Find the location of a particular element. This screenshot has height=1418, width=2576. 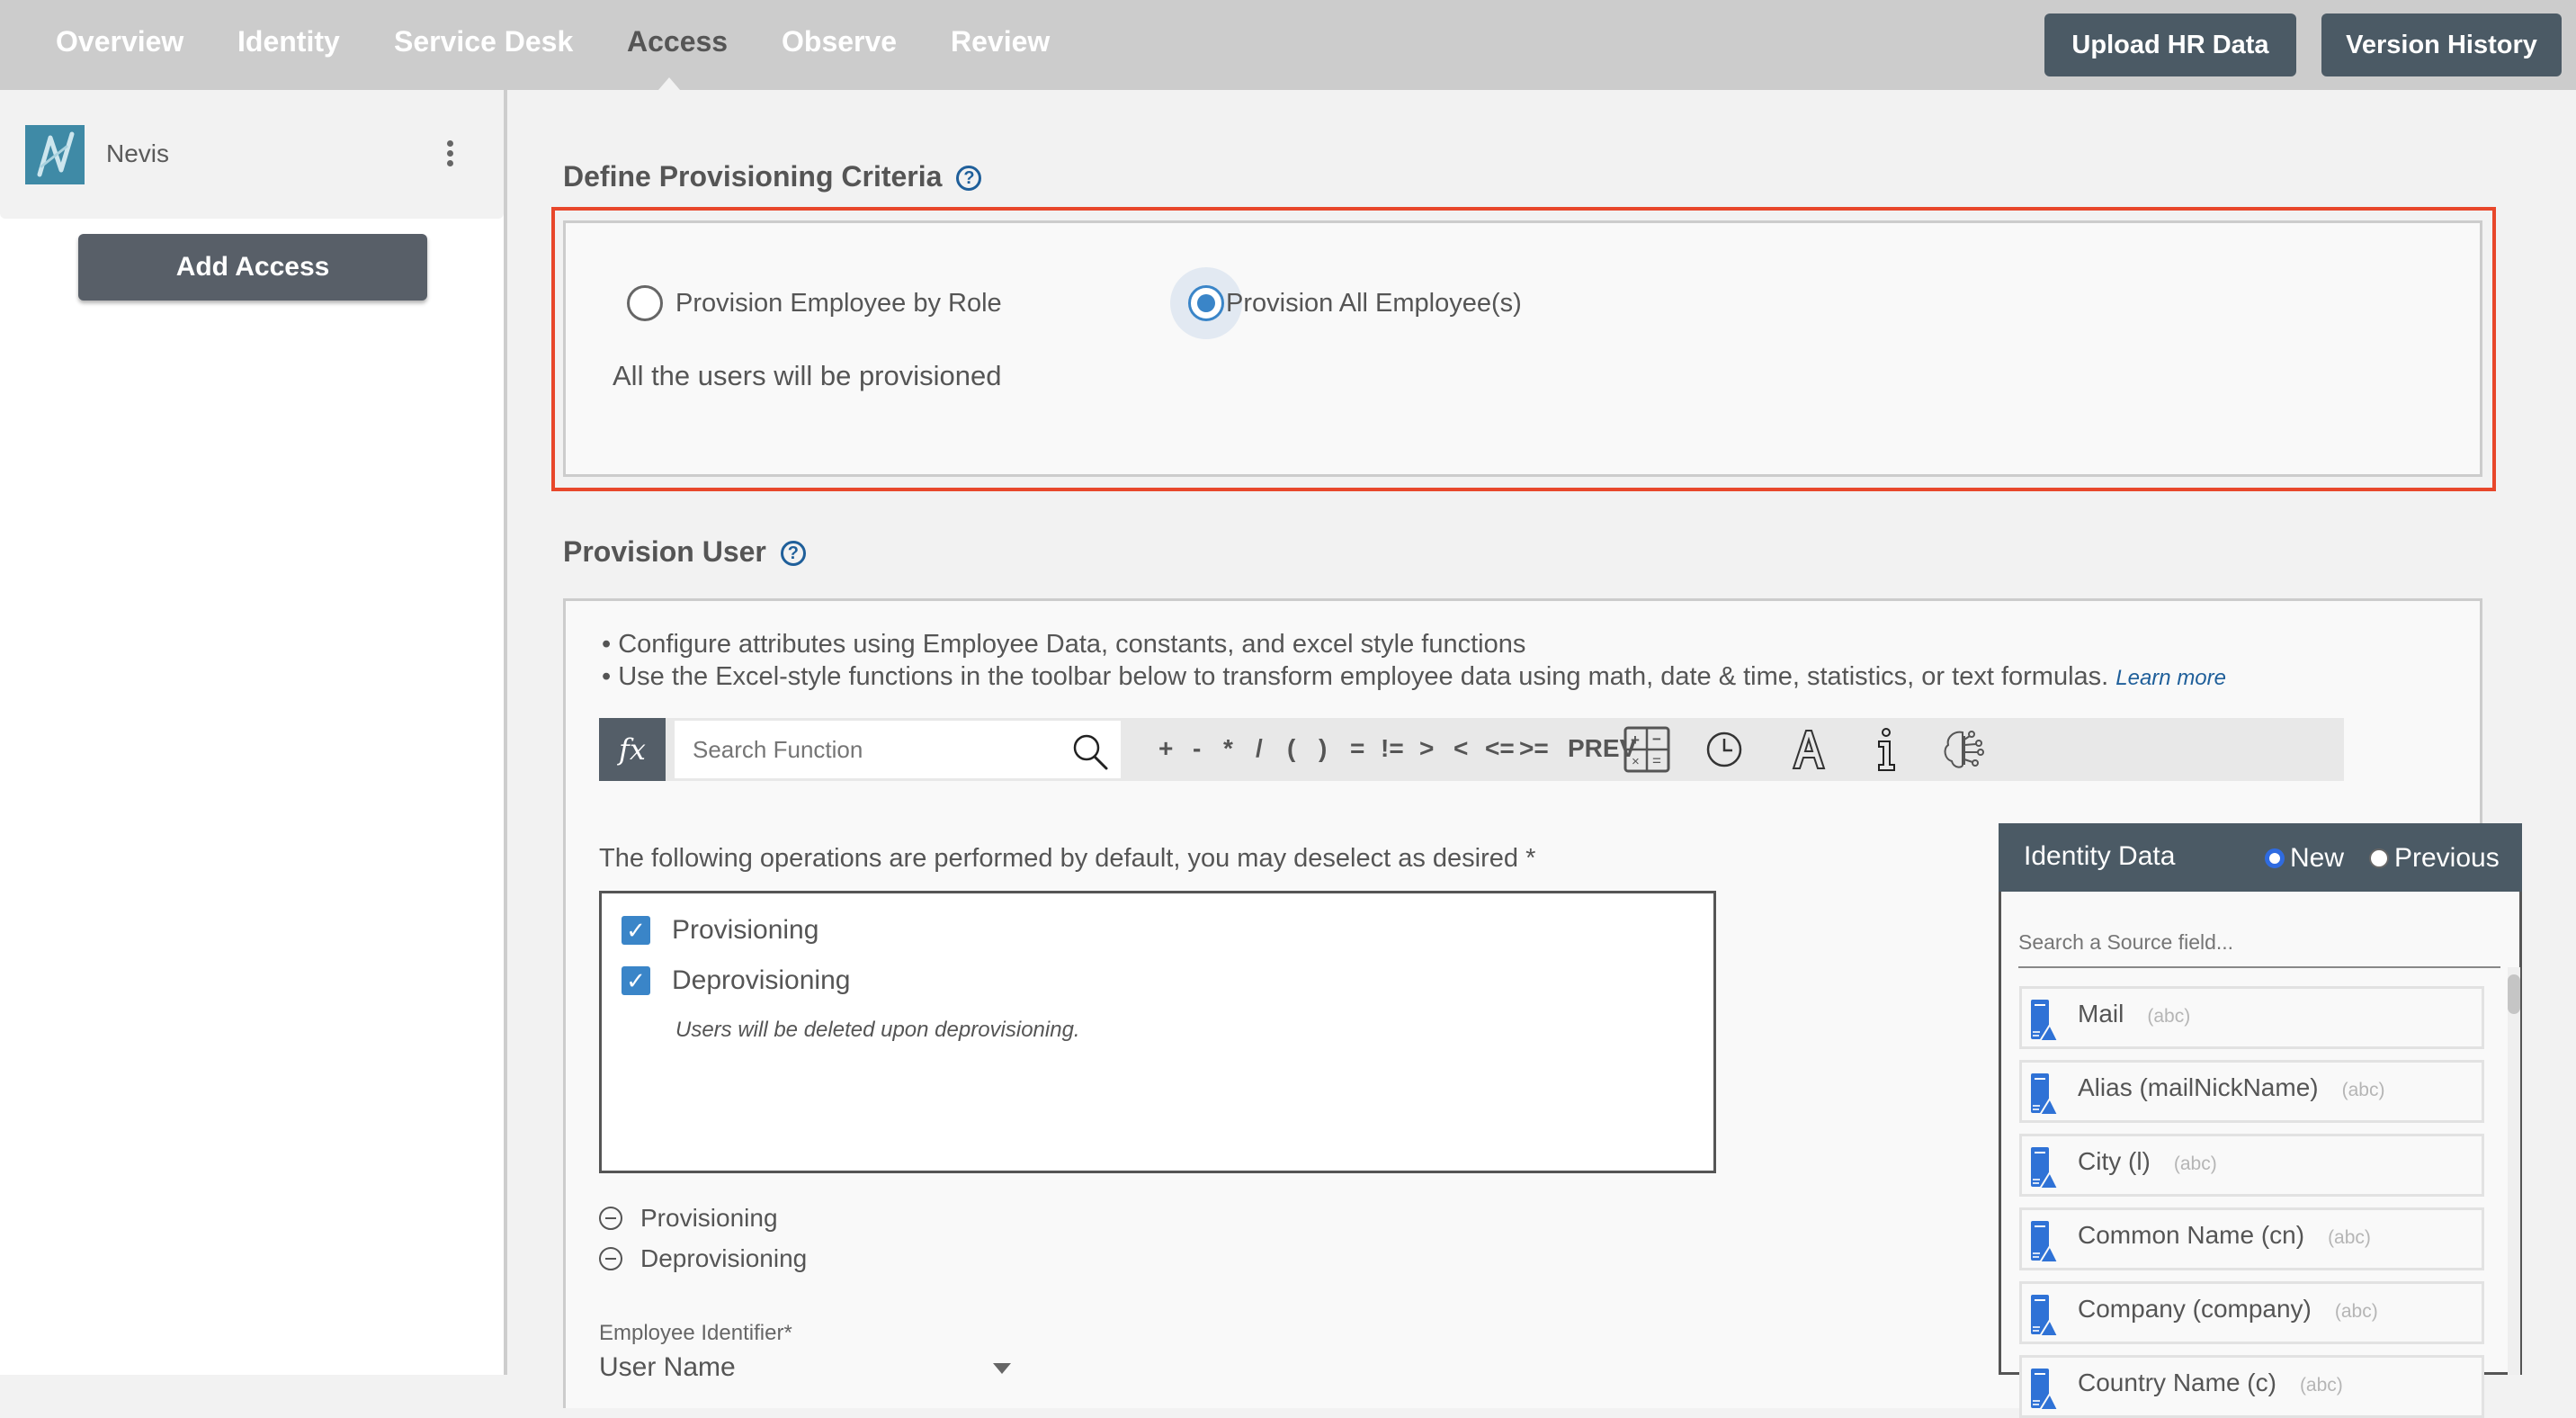

field-list-scroll-track is located at coordinates (2514, 1171).